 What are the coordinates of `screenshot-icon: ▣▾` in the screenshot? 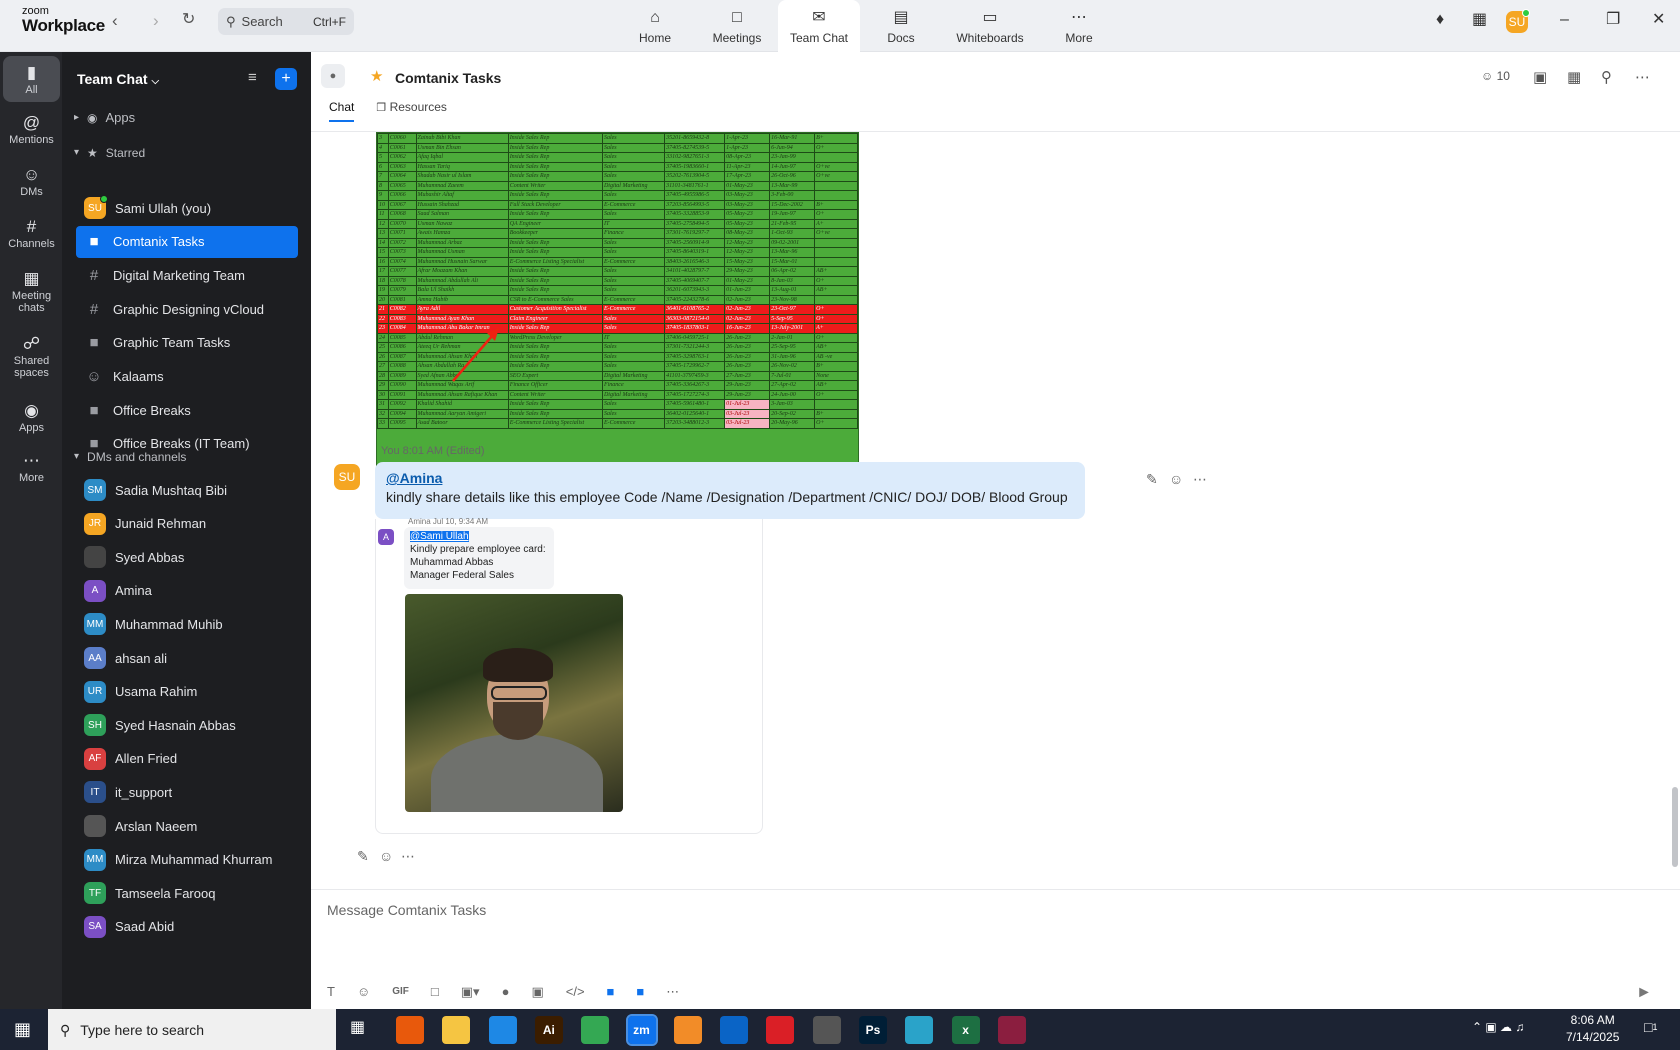 It's located at (470, 991).